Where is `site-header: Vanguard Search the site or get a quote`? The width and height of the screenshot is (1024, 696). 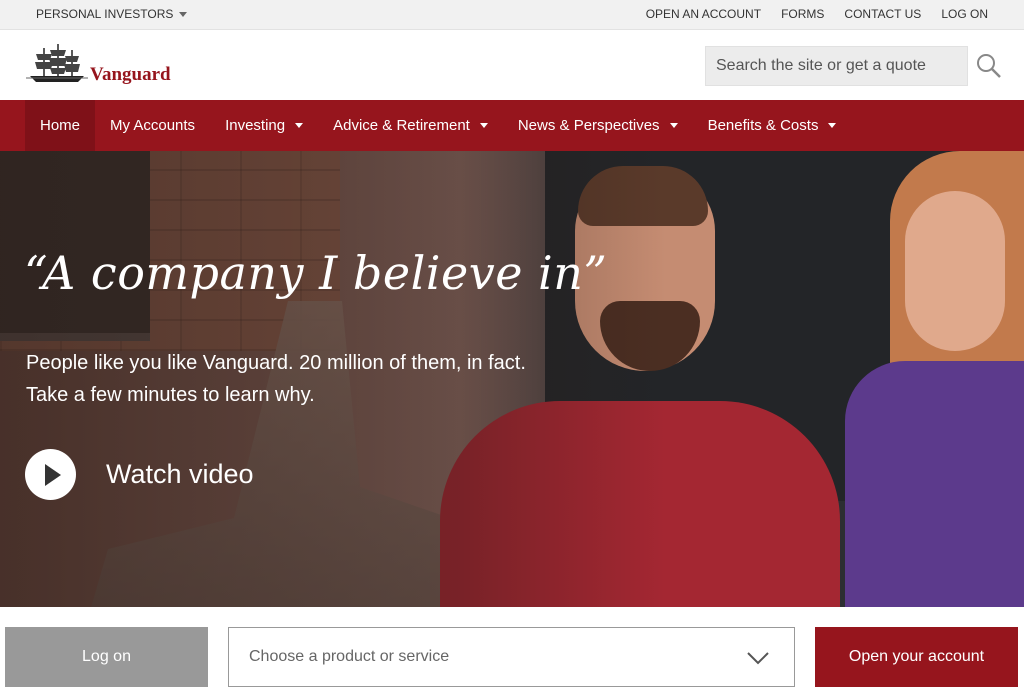
site-header: Vanguard Search the site or get a quote is located at coordinates (512, 65).